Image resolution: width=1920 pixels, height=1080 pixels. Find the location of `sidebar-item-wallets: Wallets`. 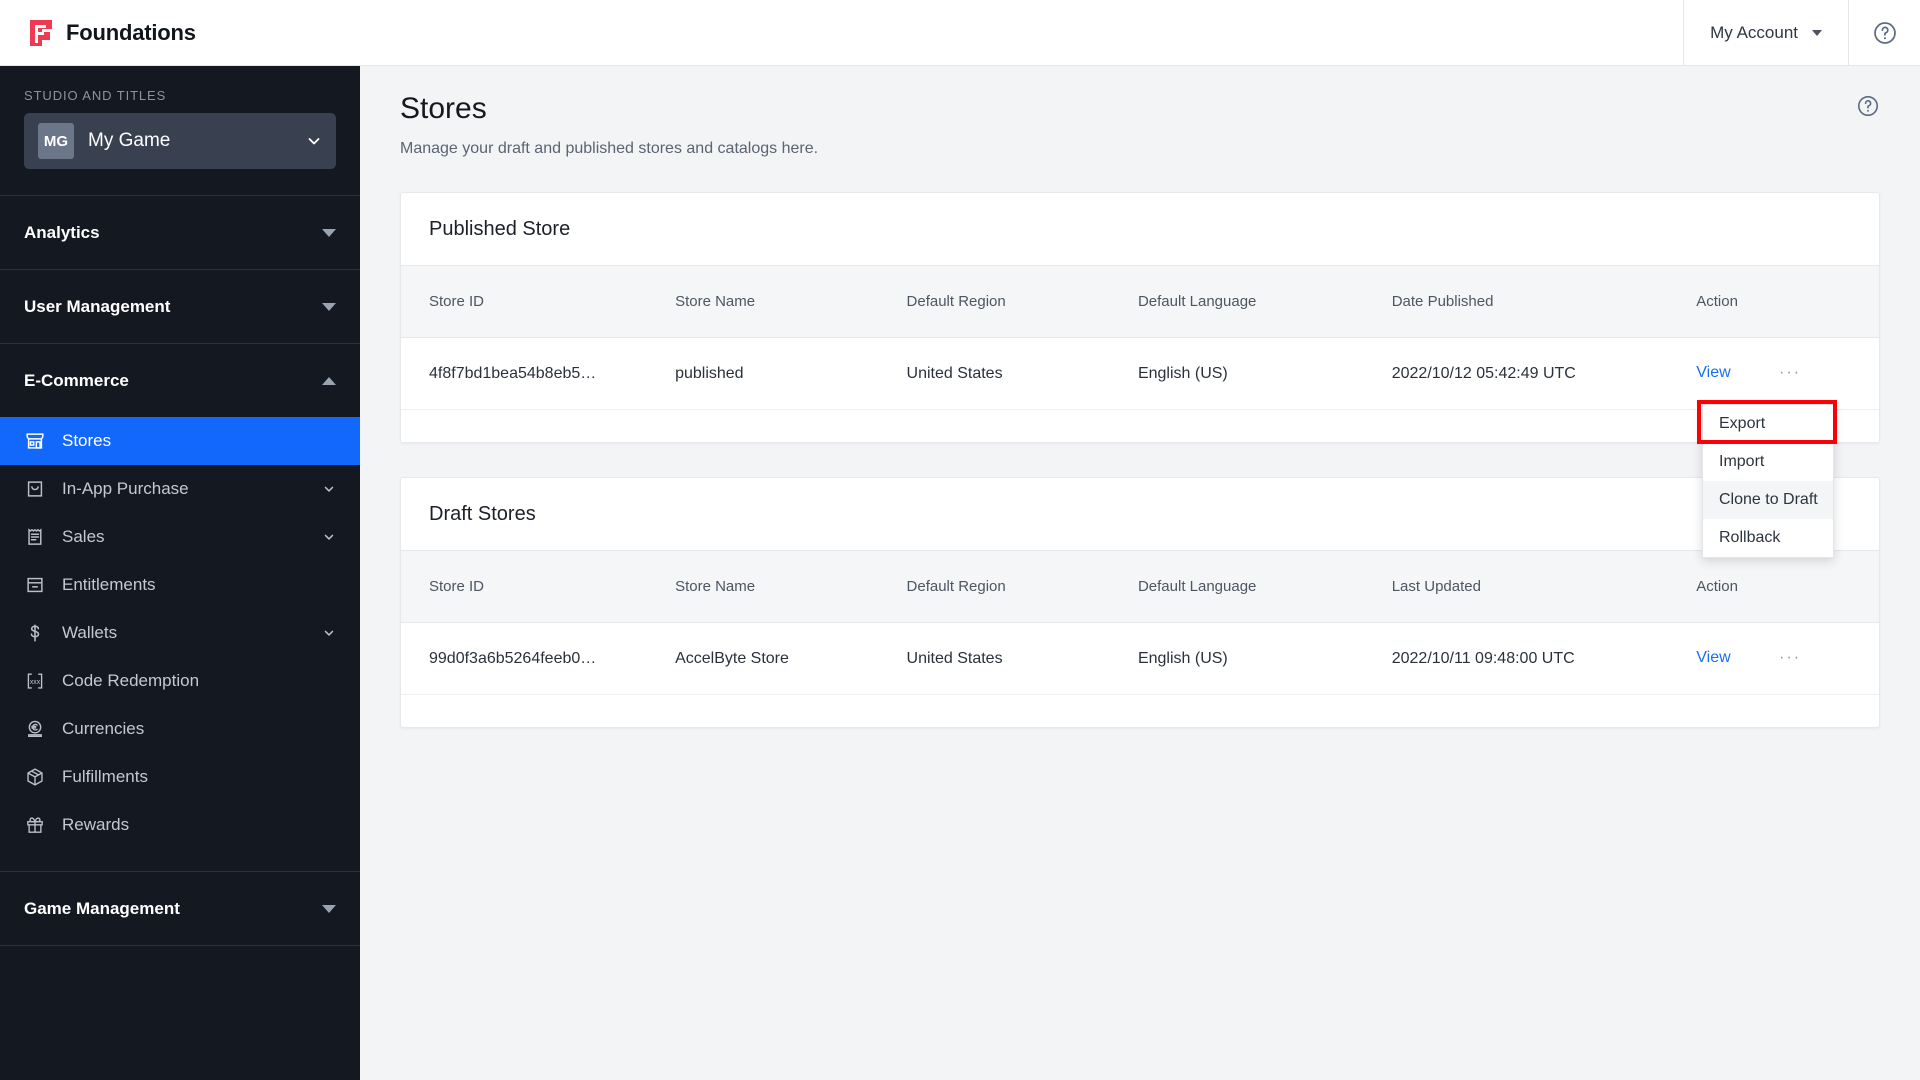

sidebar-item-wallets: Wallets is located at coordinates (180, 633).